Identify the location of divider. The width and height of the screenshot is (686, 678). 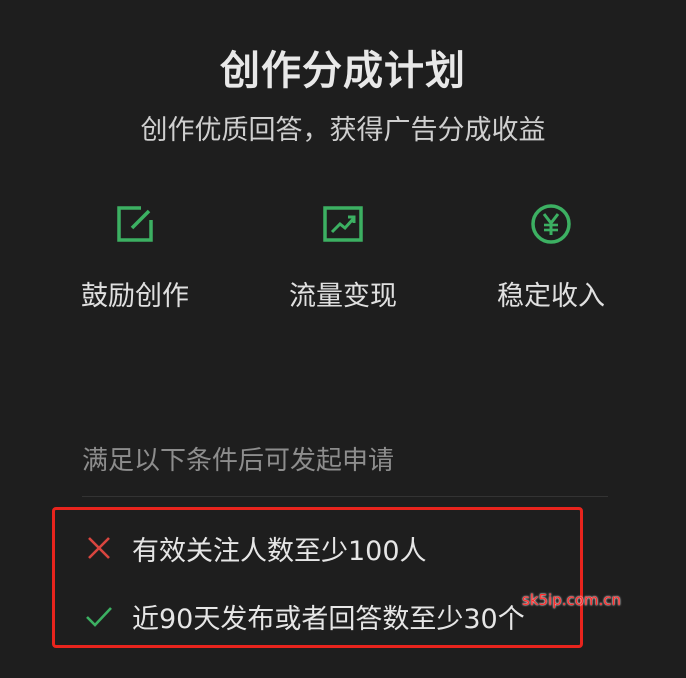
(345, 496).